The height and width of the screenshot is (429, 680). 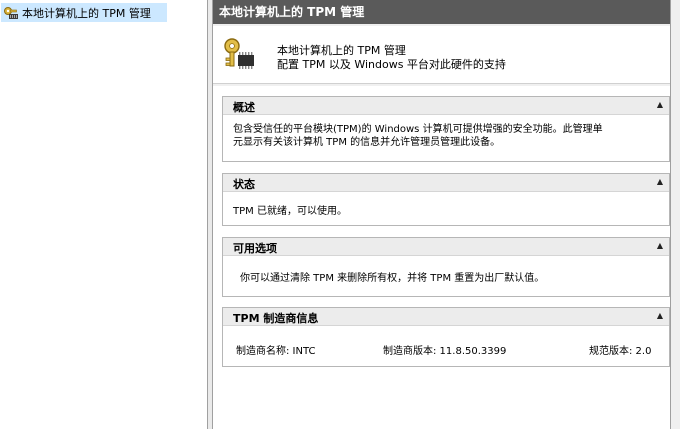 What do you see at coordinates (244, 107) in the screenshot?
I see `section-title: 概述` at bounding box center [244, 107].